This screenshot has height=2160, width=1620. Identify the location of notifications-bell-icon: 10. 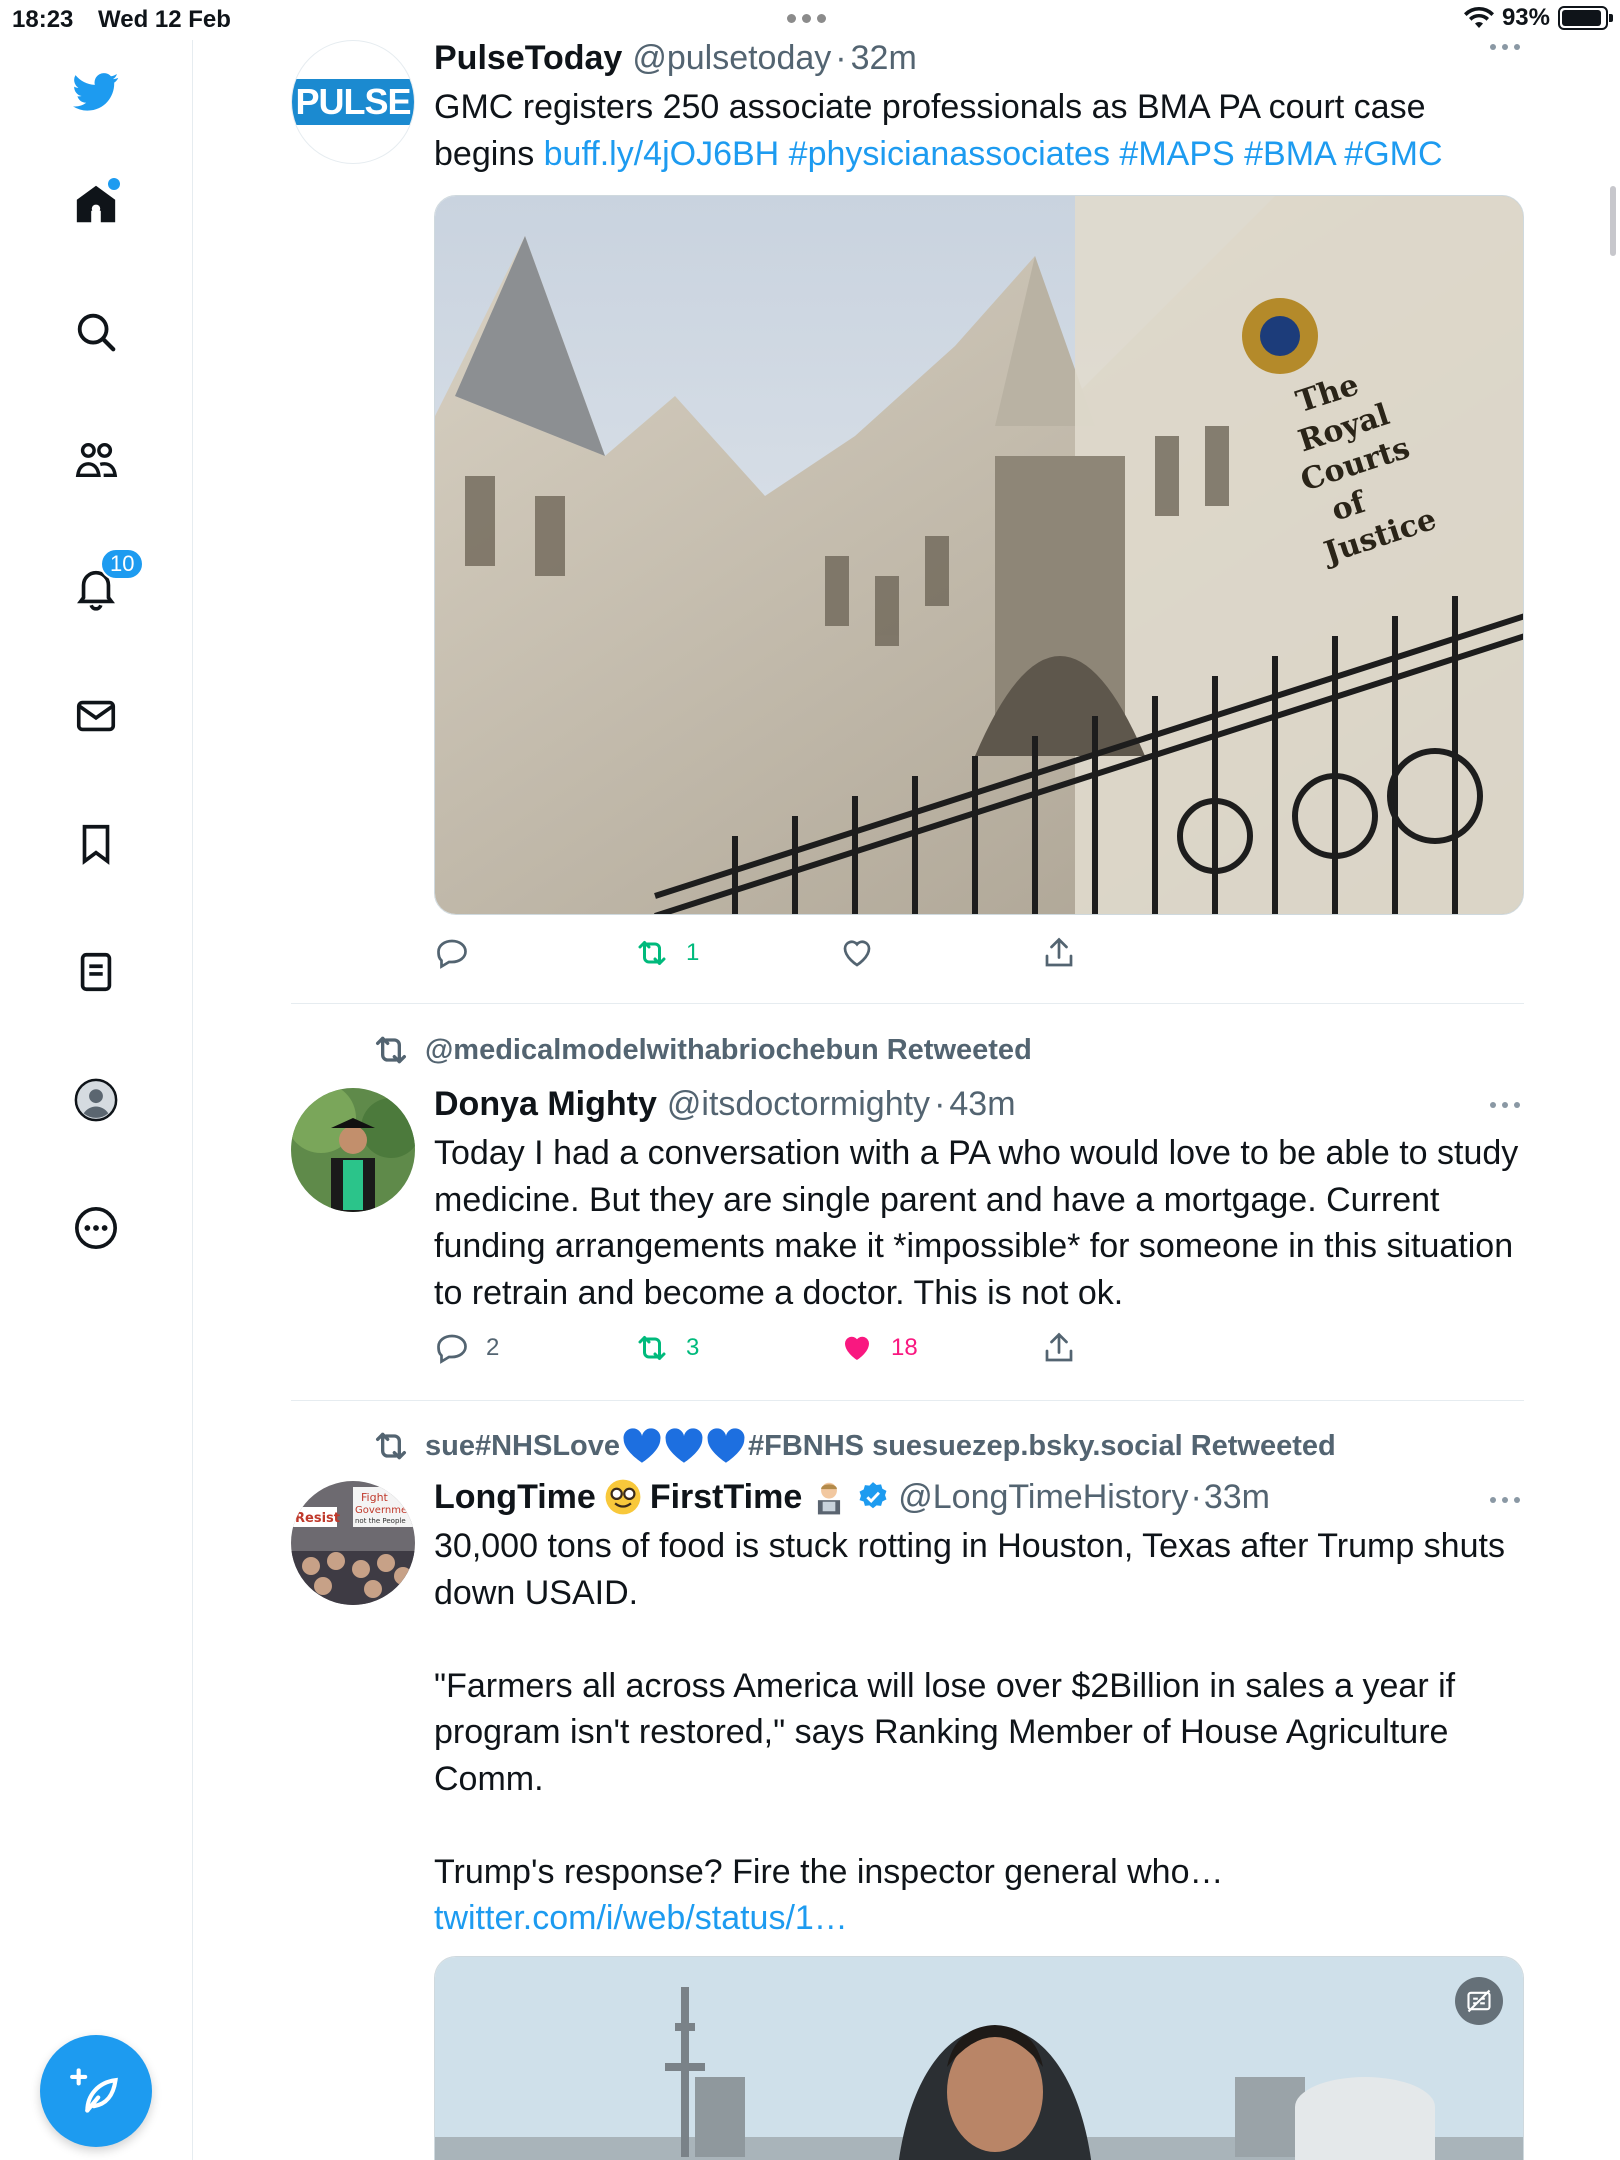
(107, 581).